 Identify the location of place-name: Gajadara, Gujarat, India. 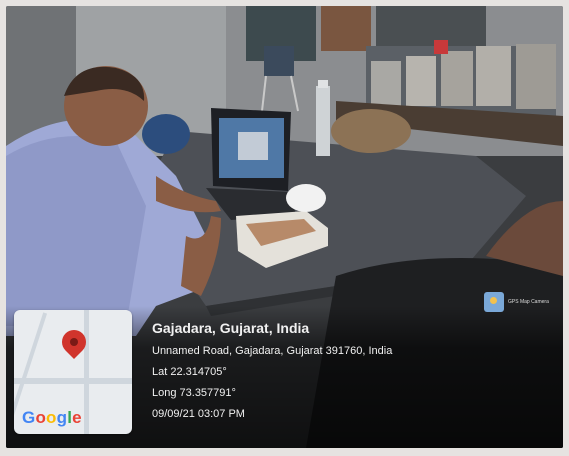
(231, 328).